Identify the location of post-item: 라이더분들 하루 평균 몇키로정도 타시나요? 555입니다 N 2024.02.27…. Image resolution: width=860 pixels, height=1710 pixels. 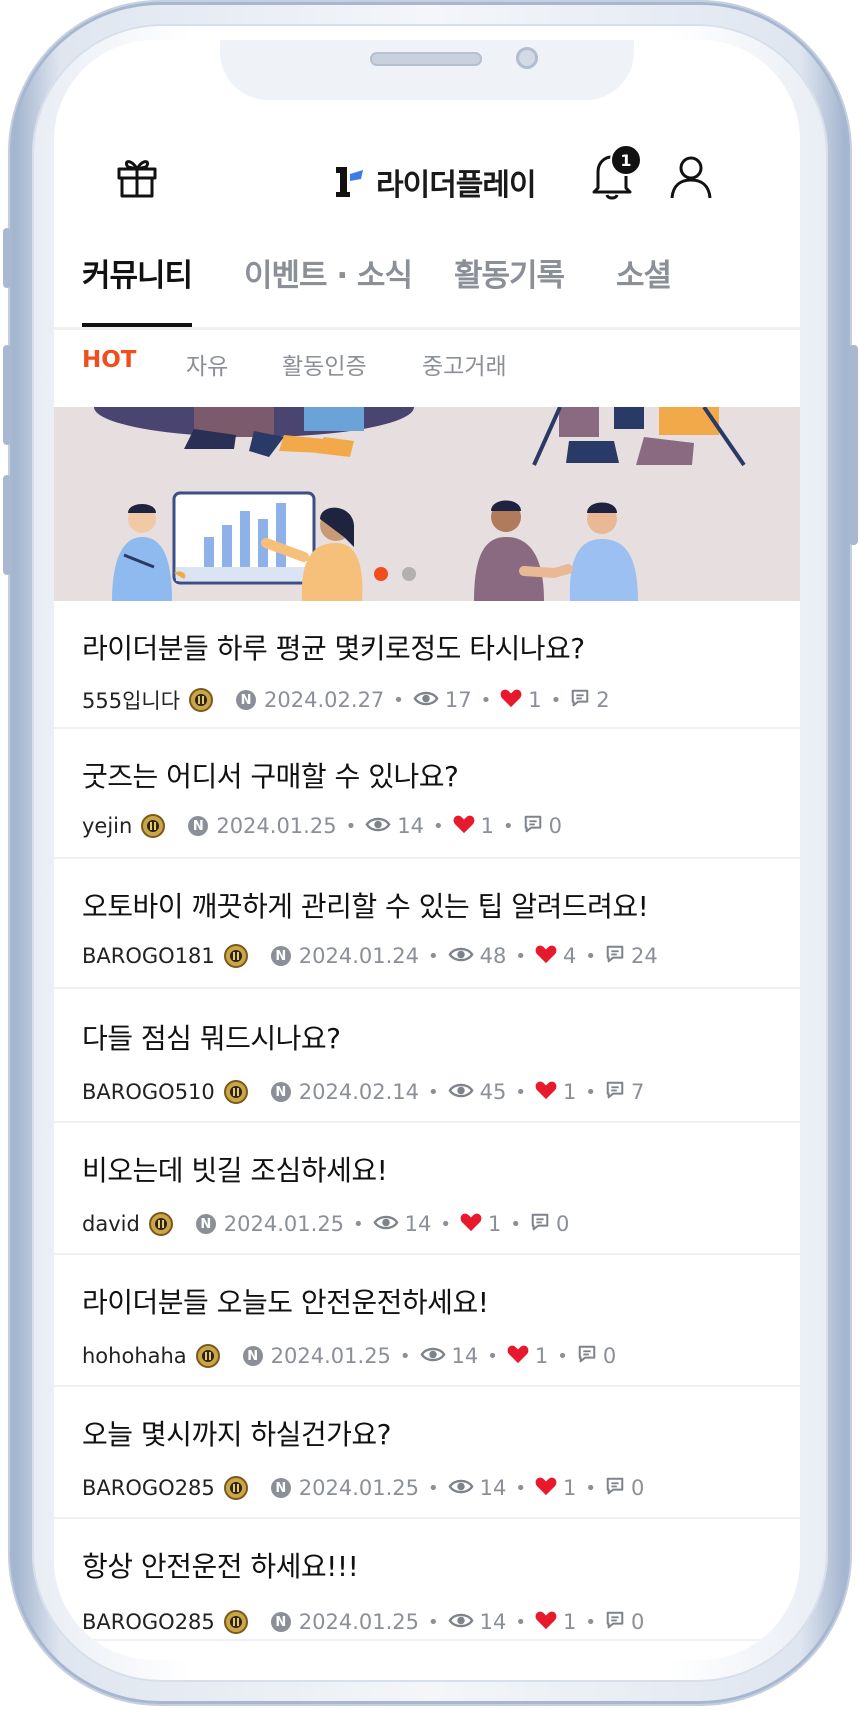
(427, 665).